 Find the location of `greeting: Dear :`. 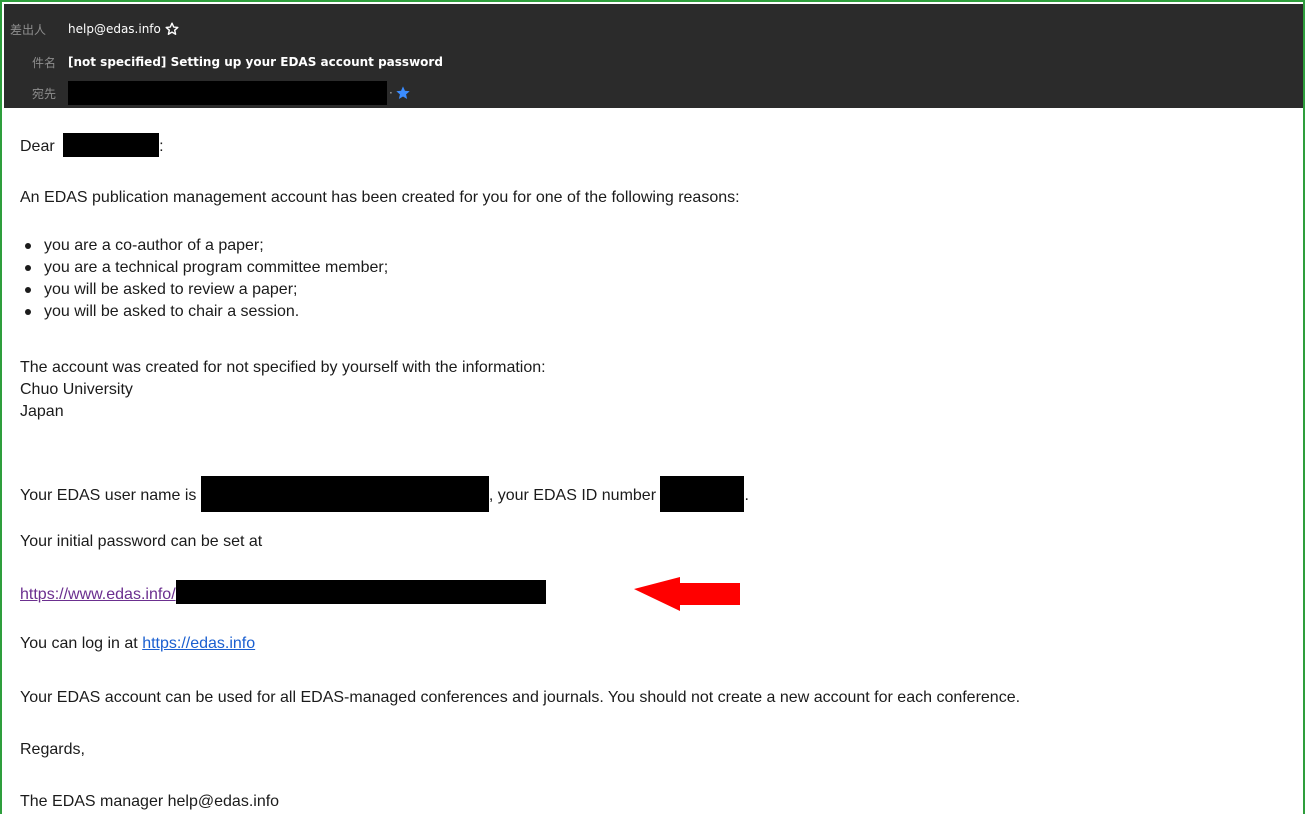

greeting: Dear : is located at coordinates (92, 146).